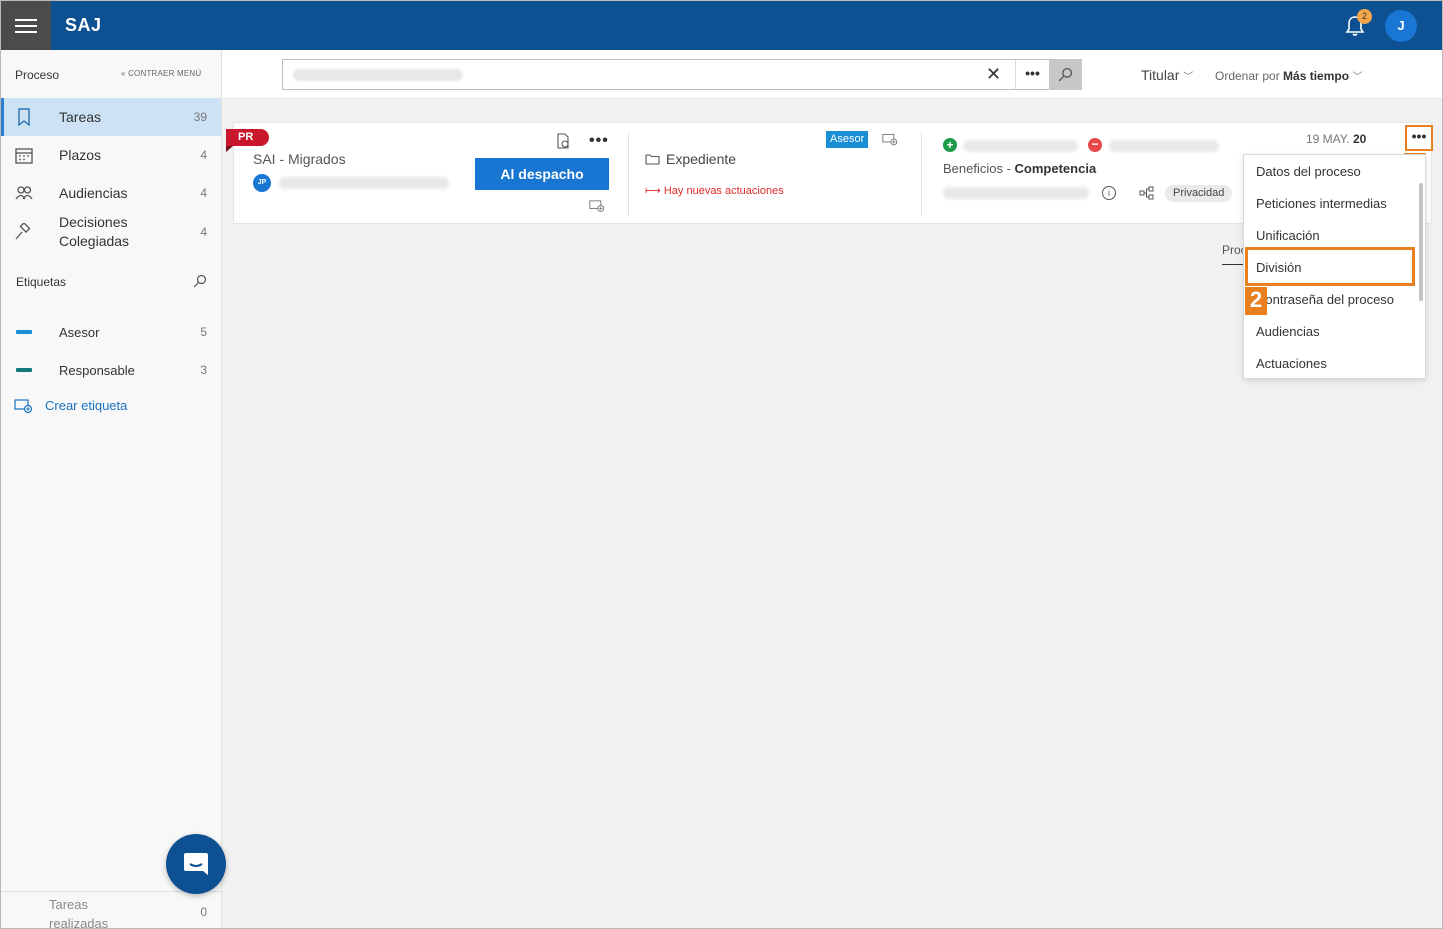  Describe the element at coordinates (1288, 331) in the screenshot. I see `menu-item-audiencias: Audiencias` at that location.